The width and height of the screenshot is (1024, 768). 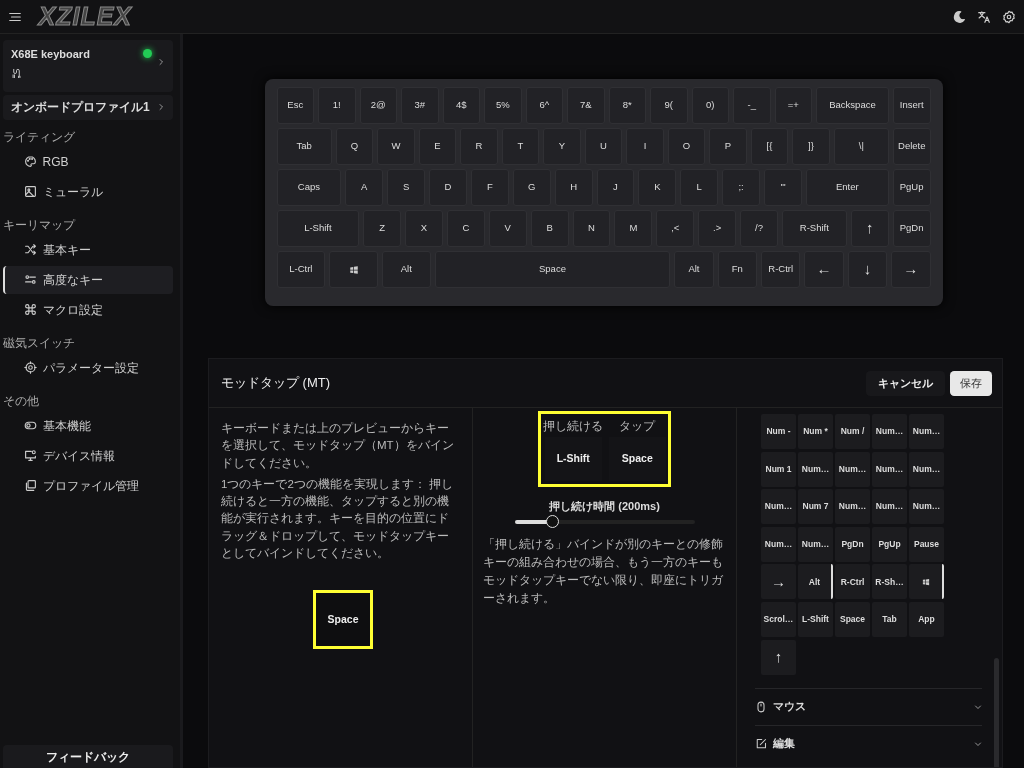 I want to click on keyboard-key: /?, so click(x=759, y=228).